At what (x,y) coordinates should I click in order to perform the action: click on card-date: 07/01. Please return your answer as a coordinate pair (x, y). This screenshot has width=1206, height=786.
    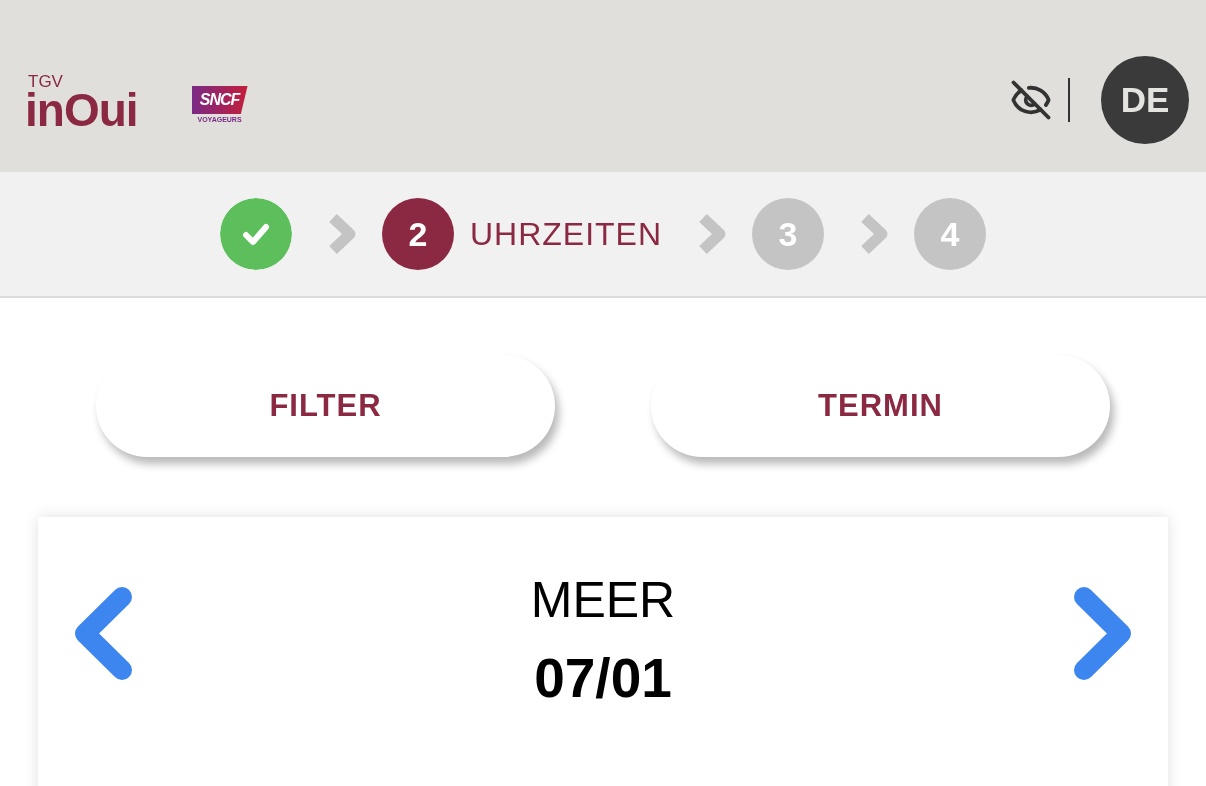
    Looking at the image, I should click on (603, 678).